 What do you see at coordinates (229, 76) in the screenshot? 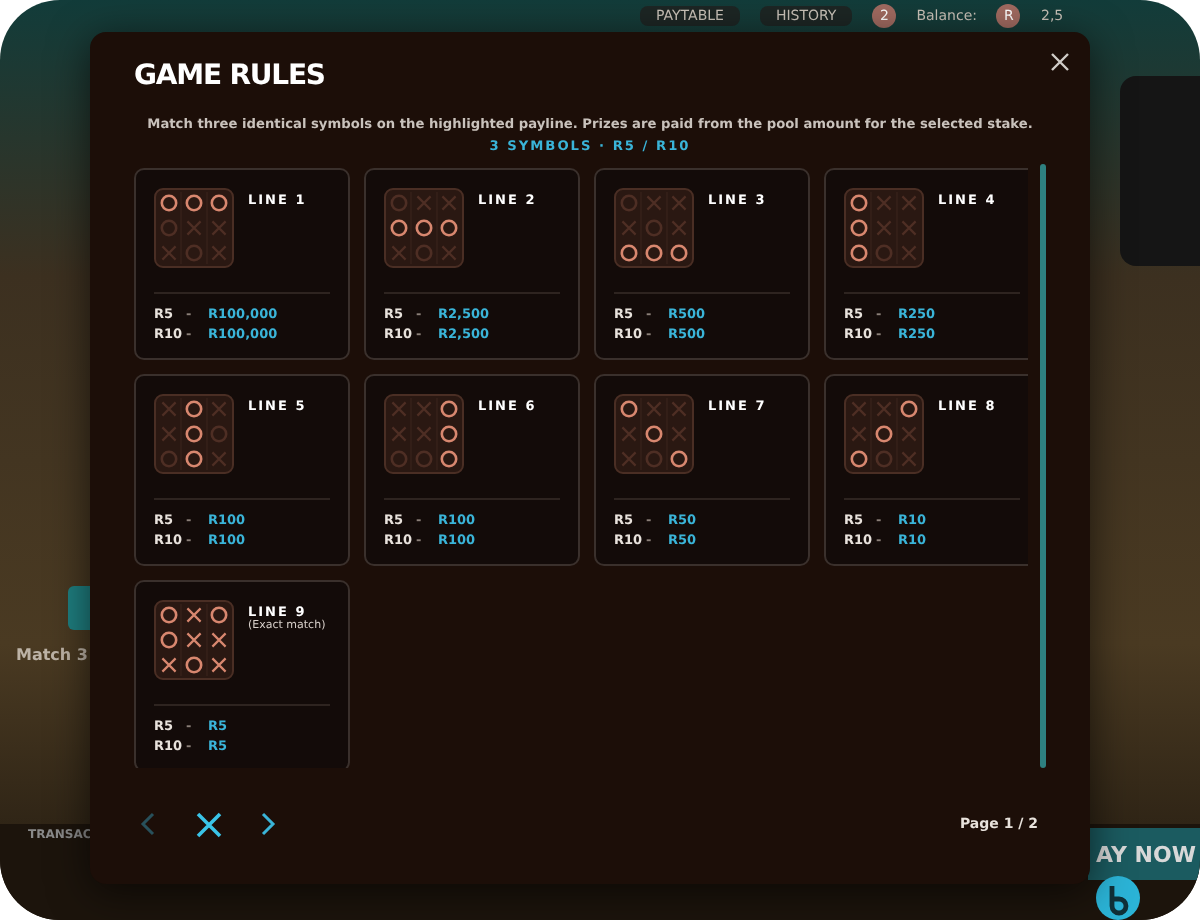
I see `dialog-title: GAME RULES` at bounding box center [229, 76].